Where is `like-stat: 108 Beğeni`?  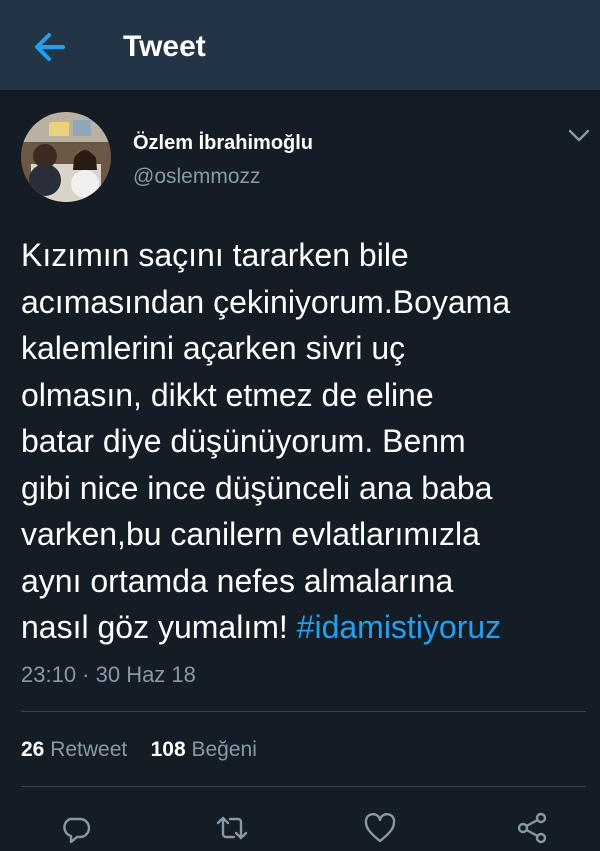
like-stat: 108 Beğeni is located at coordinates (204, 749).